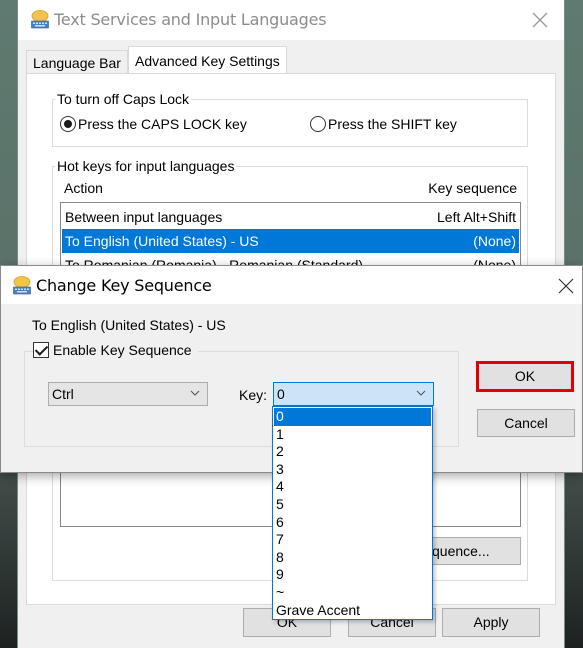 This screenshot has width=583, height=648. Describe the element at coordinates (290, 241) in the screenshot. I see `list-item-selected: To English (United States) - US (None)` at that location.